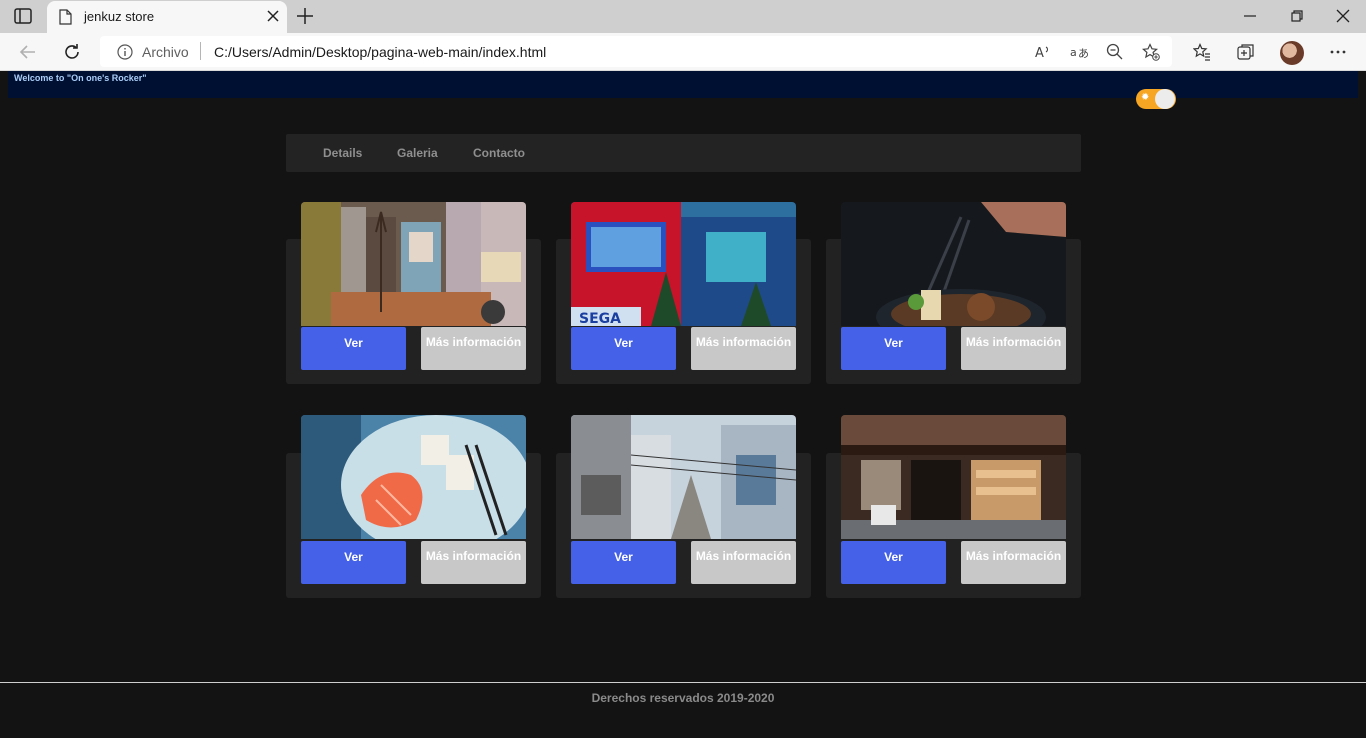  What do you see at coordinates (23, 16) in the screenshot?
I see `tab-actions-icon` at bounding box center [23, 16].